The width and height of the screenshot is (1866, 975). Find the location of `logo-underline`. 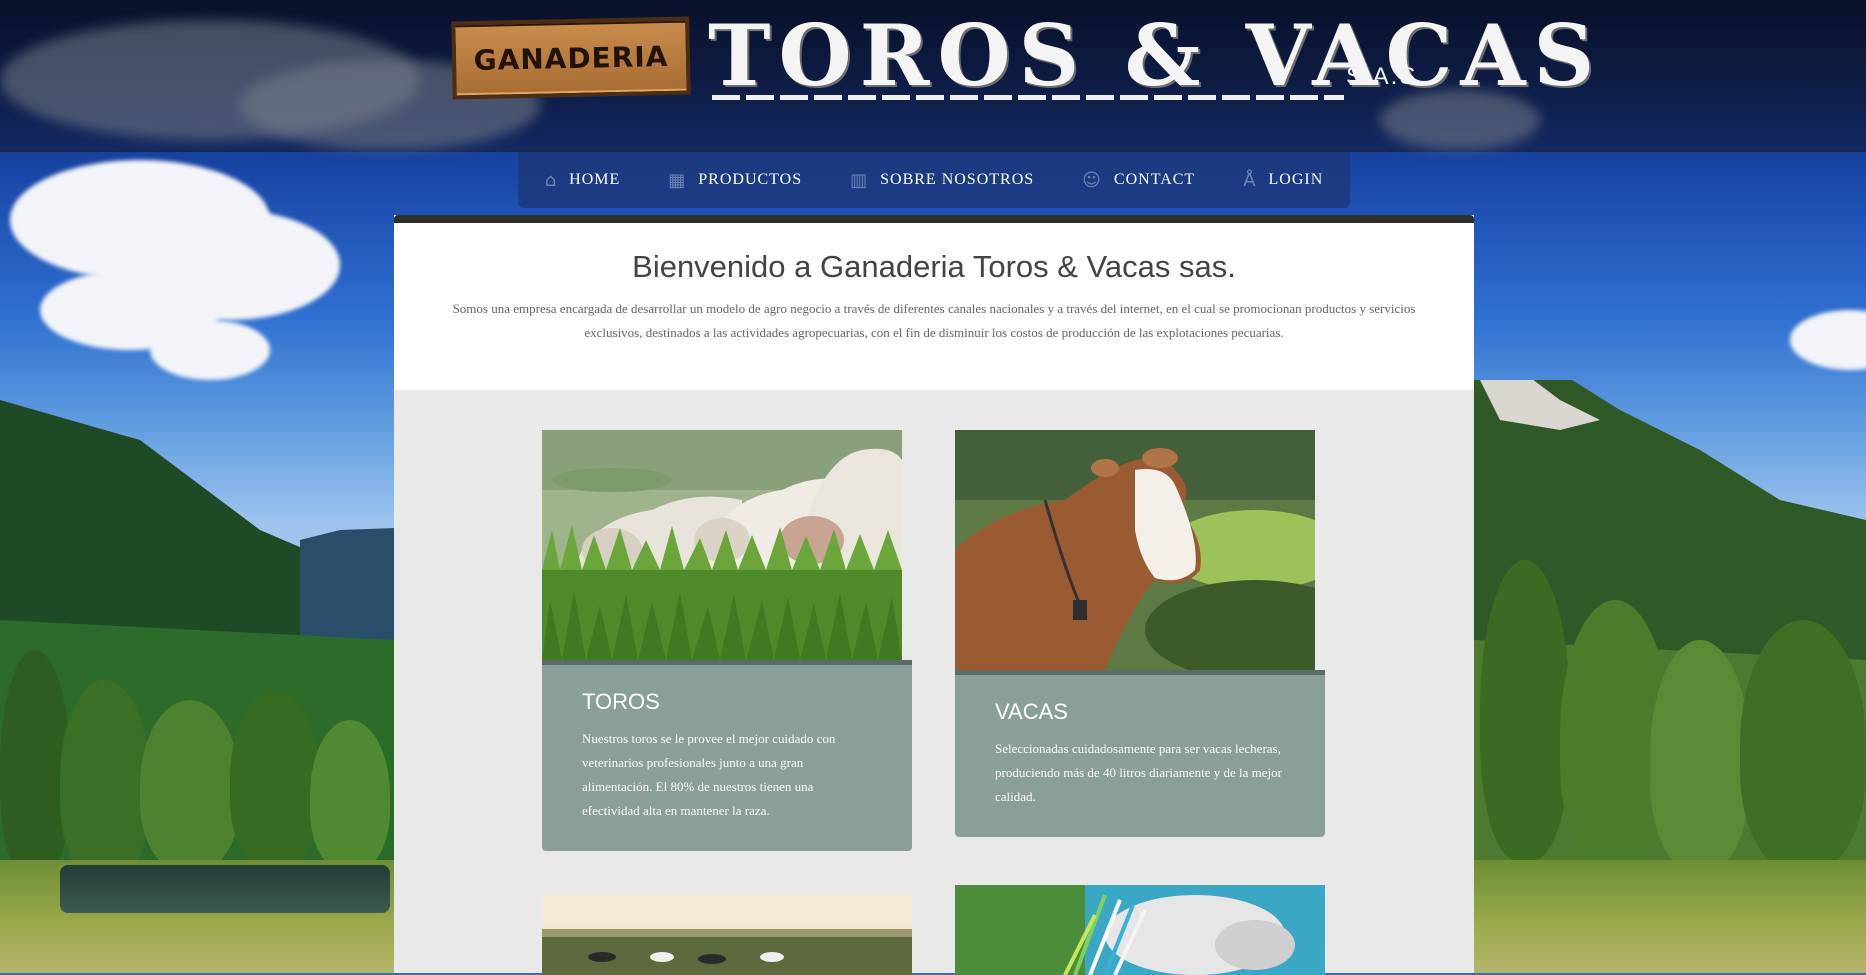

logo-underline is located at coordinates (1028, 97).